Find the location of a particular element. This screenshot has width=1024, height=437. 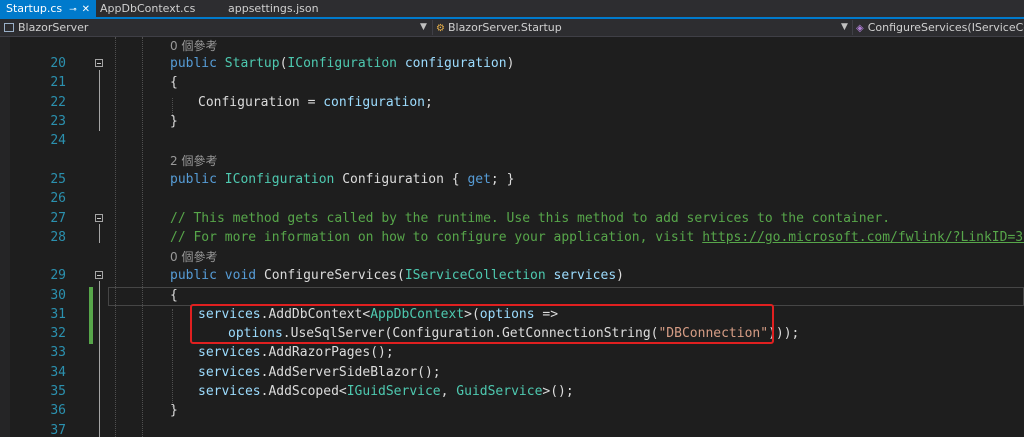

line-number: 35 is located at coordinates (58, 391).